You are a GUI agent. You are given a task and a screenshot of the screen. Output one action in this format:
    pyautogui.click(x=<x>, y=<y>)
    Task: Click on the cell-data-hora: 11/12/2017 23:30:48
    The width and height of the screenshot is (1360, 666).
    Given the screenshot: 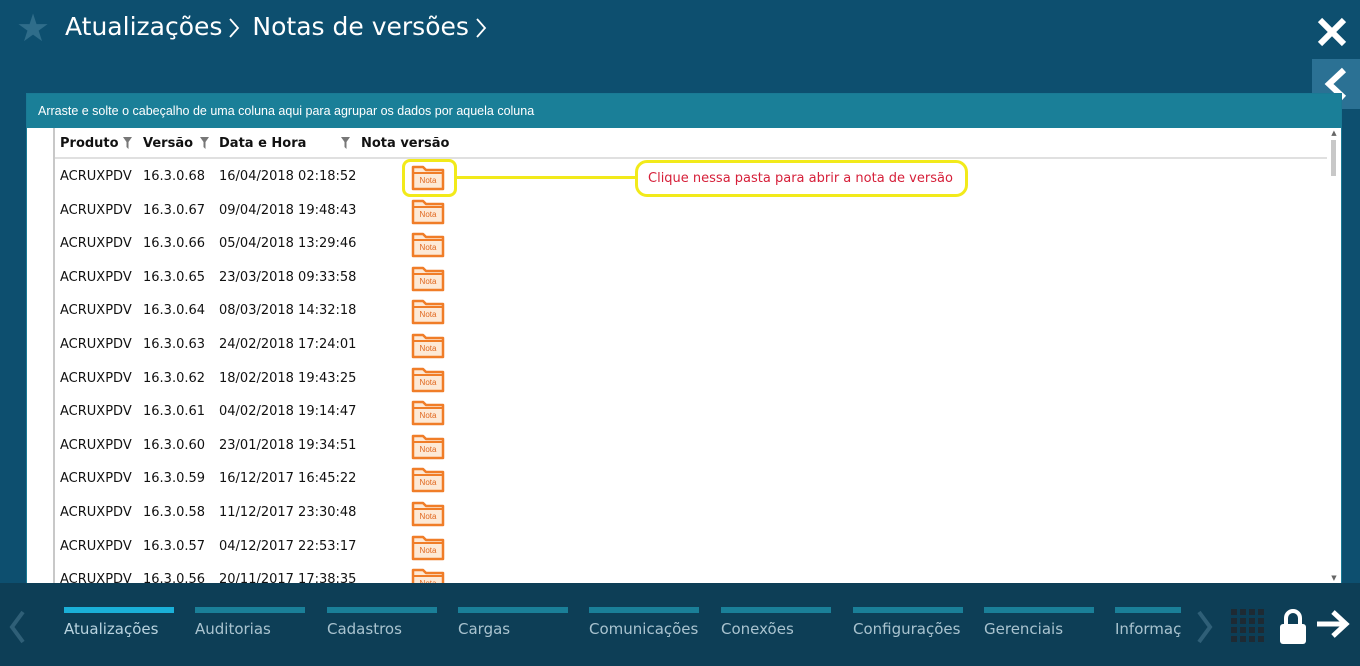 What is the action you would take?
    pyautogui.click(x=288, y=512)
    